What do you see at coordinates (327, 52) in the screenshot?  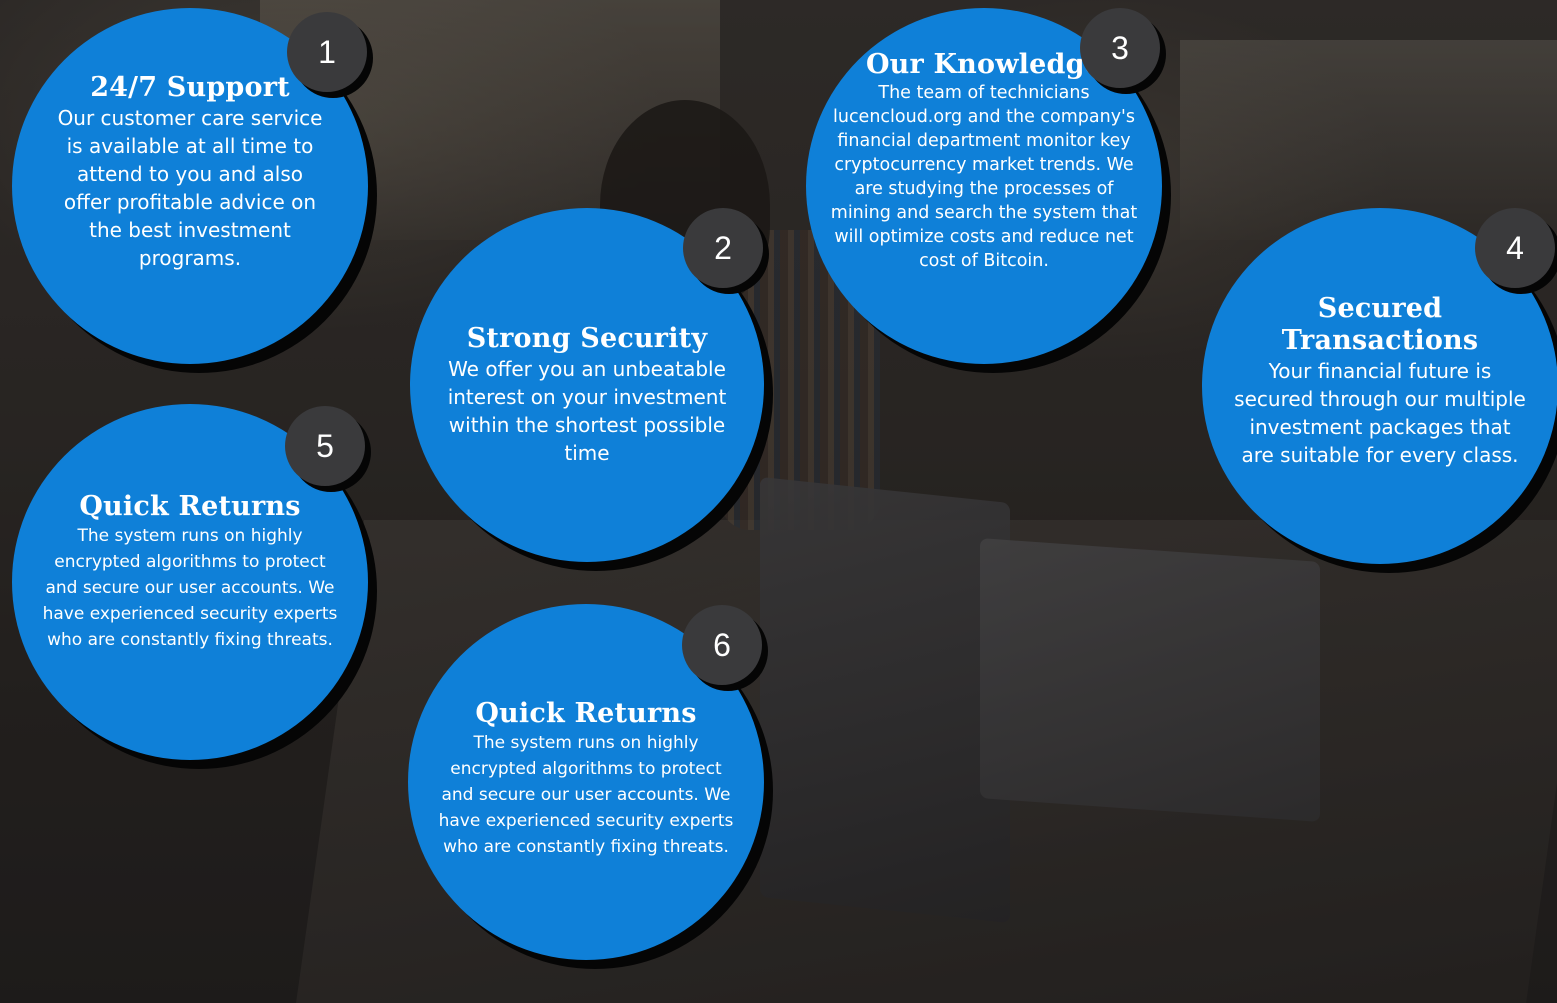 I see `feature-number-badge: 1` at bounding box center [327, 52].